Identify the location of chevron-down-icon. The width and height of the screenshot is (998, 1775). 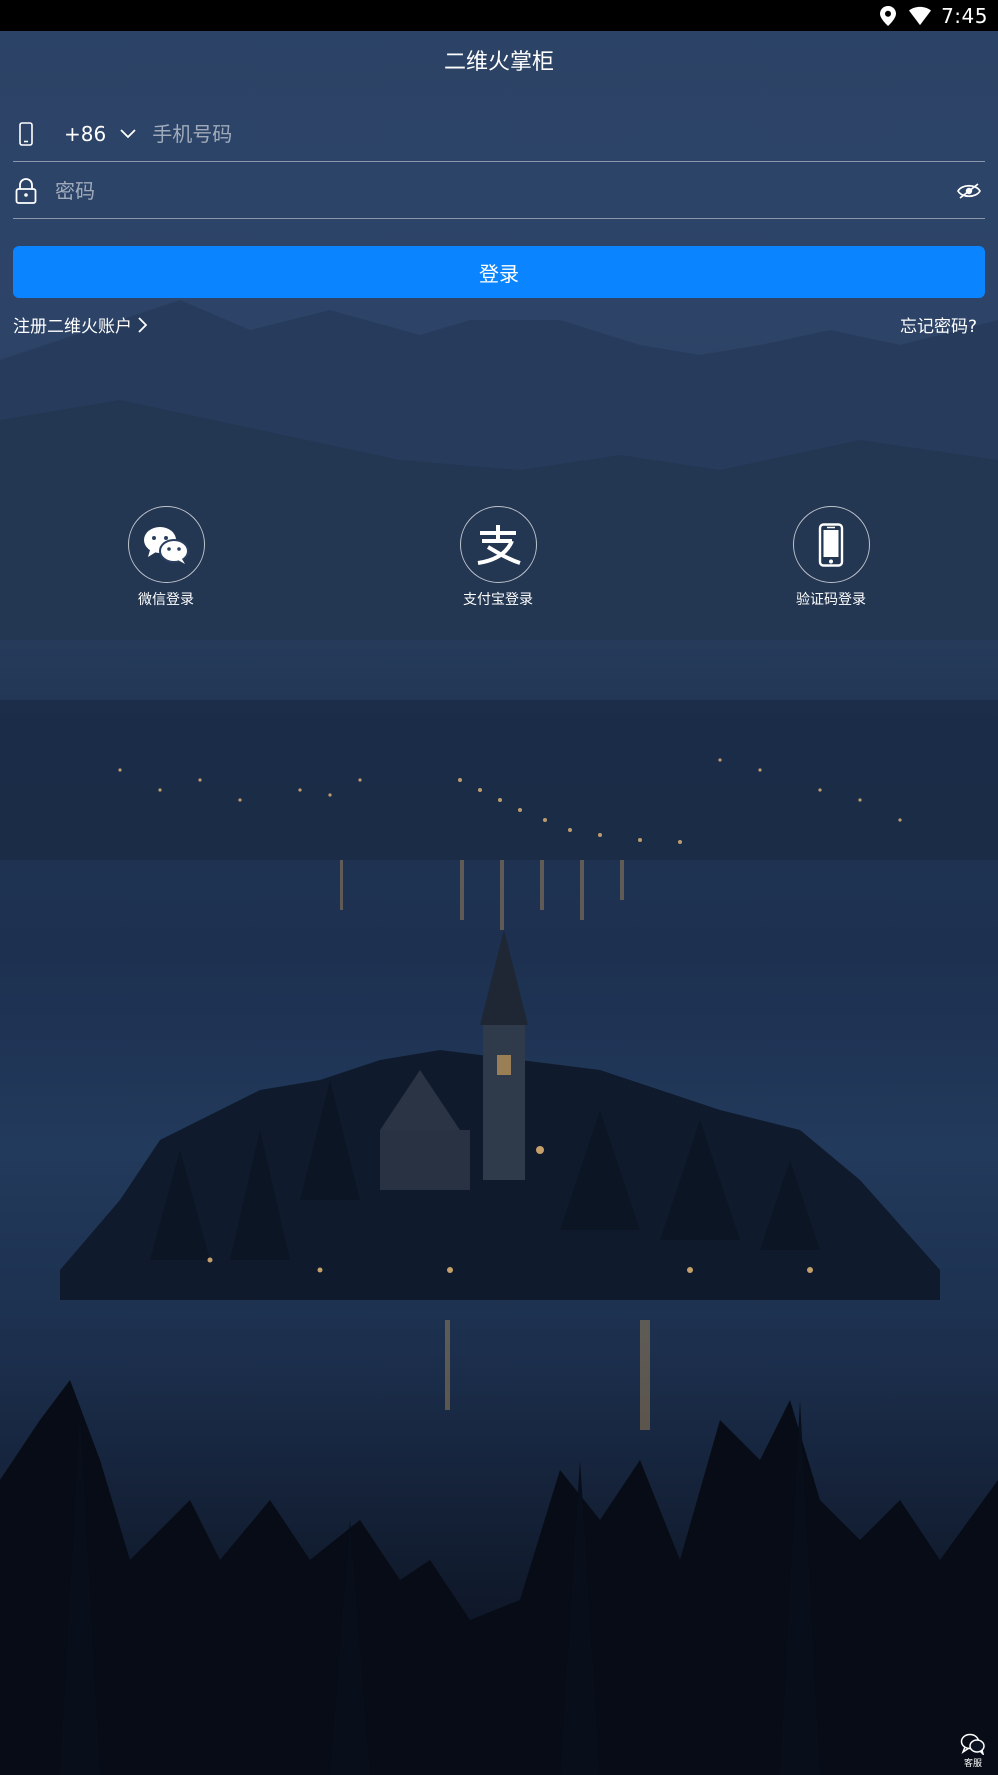
(128, 134).